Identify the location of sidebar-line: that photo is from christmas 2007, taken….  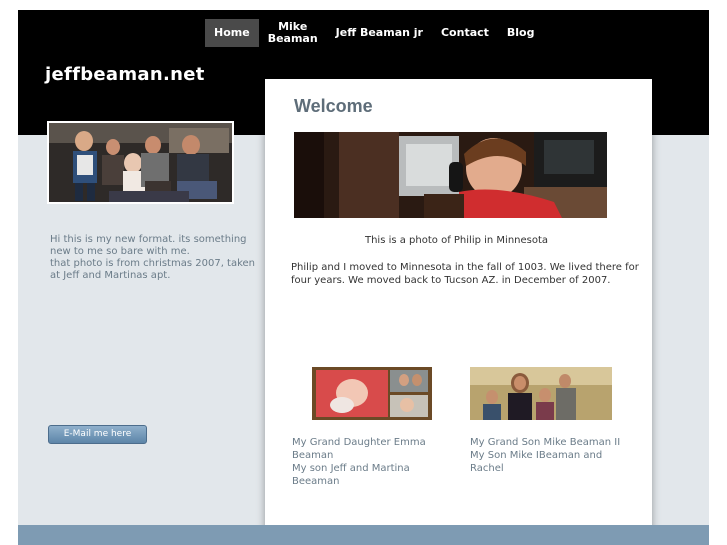
(153, 269).